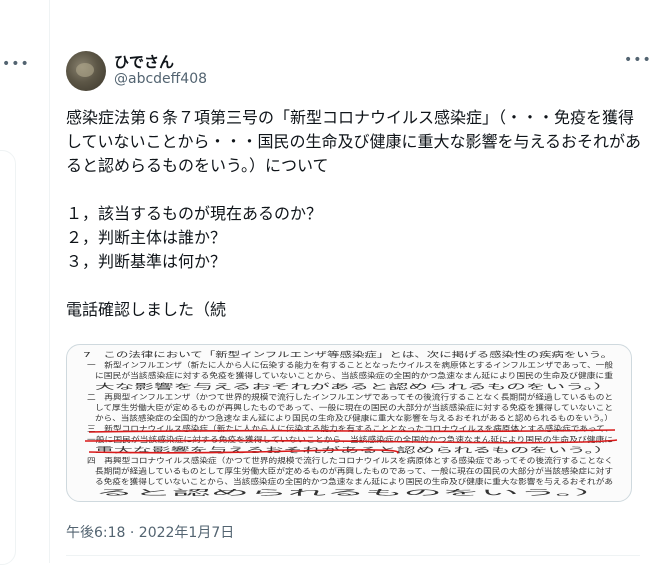 The width and height of the screenshot is (656, 565). I want to click on law-text-line: 大な影響を与えるおそれがあると認められるものをいう。）, so click(354, 386).